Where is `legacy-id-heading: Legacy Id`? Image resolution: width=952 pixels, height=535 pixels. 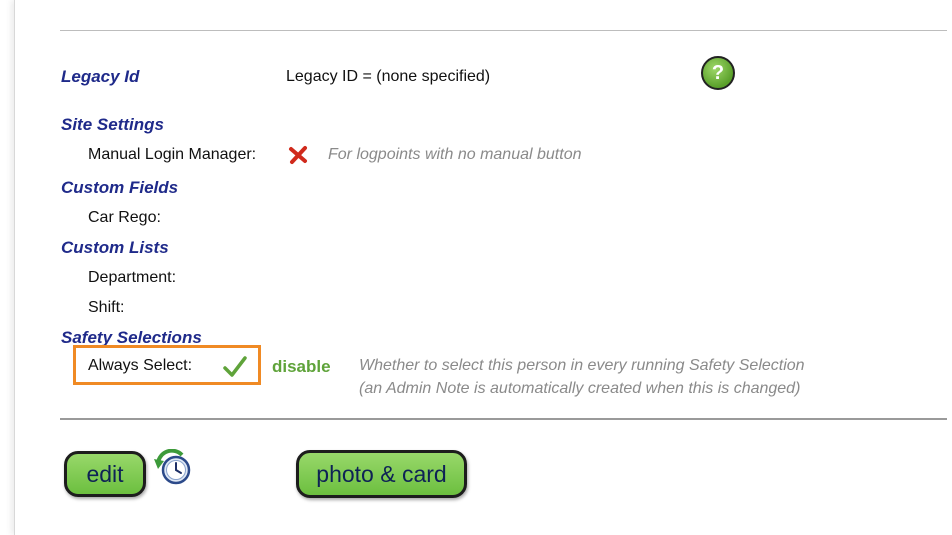 legacy-id-heading: Legacy Id is located at coordinates (100, 76).